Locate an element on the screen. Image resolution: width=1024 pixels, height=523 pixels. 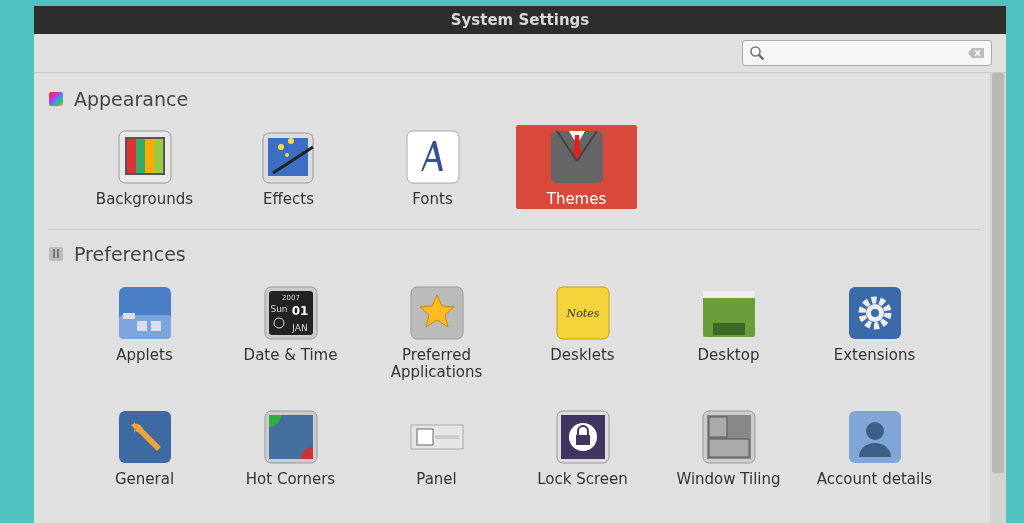
gear-icon is located at coordinates (874, 313).